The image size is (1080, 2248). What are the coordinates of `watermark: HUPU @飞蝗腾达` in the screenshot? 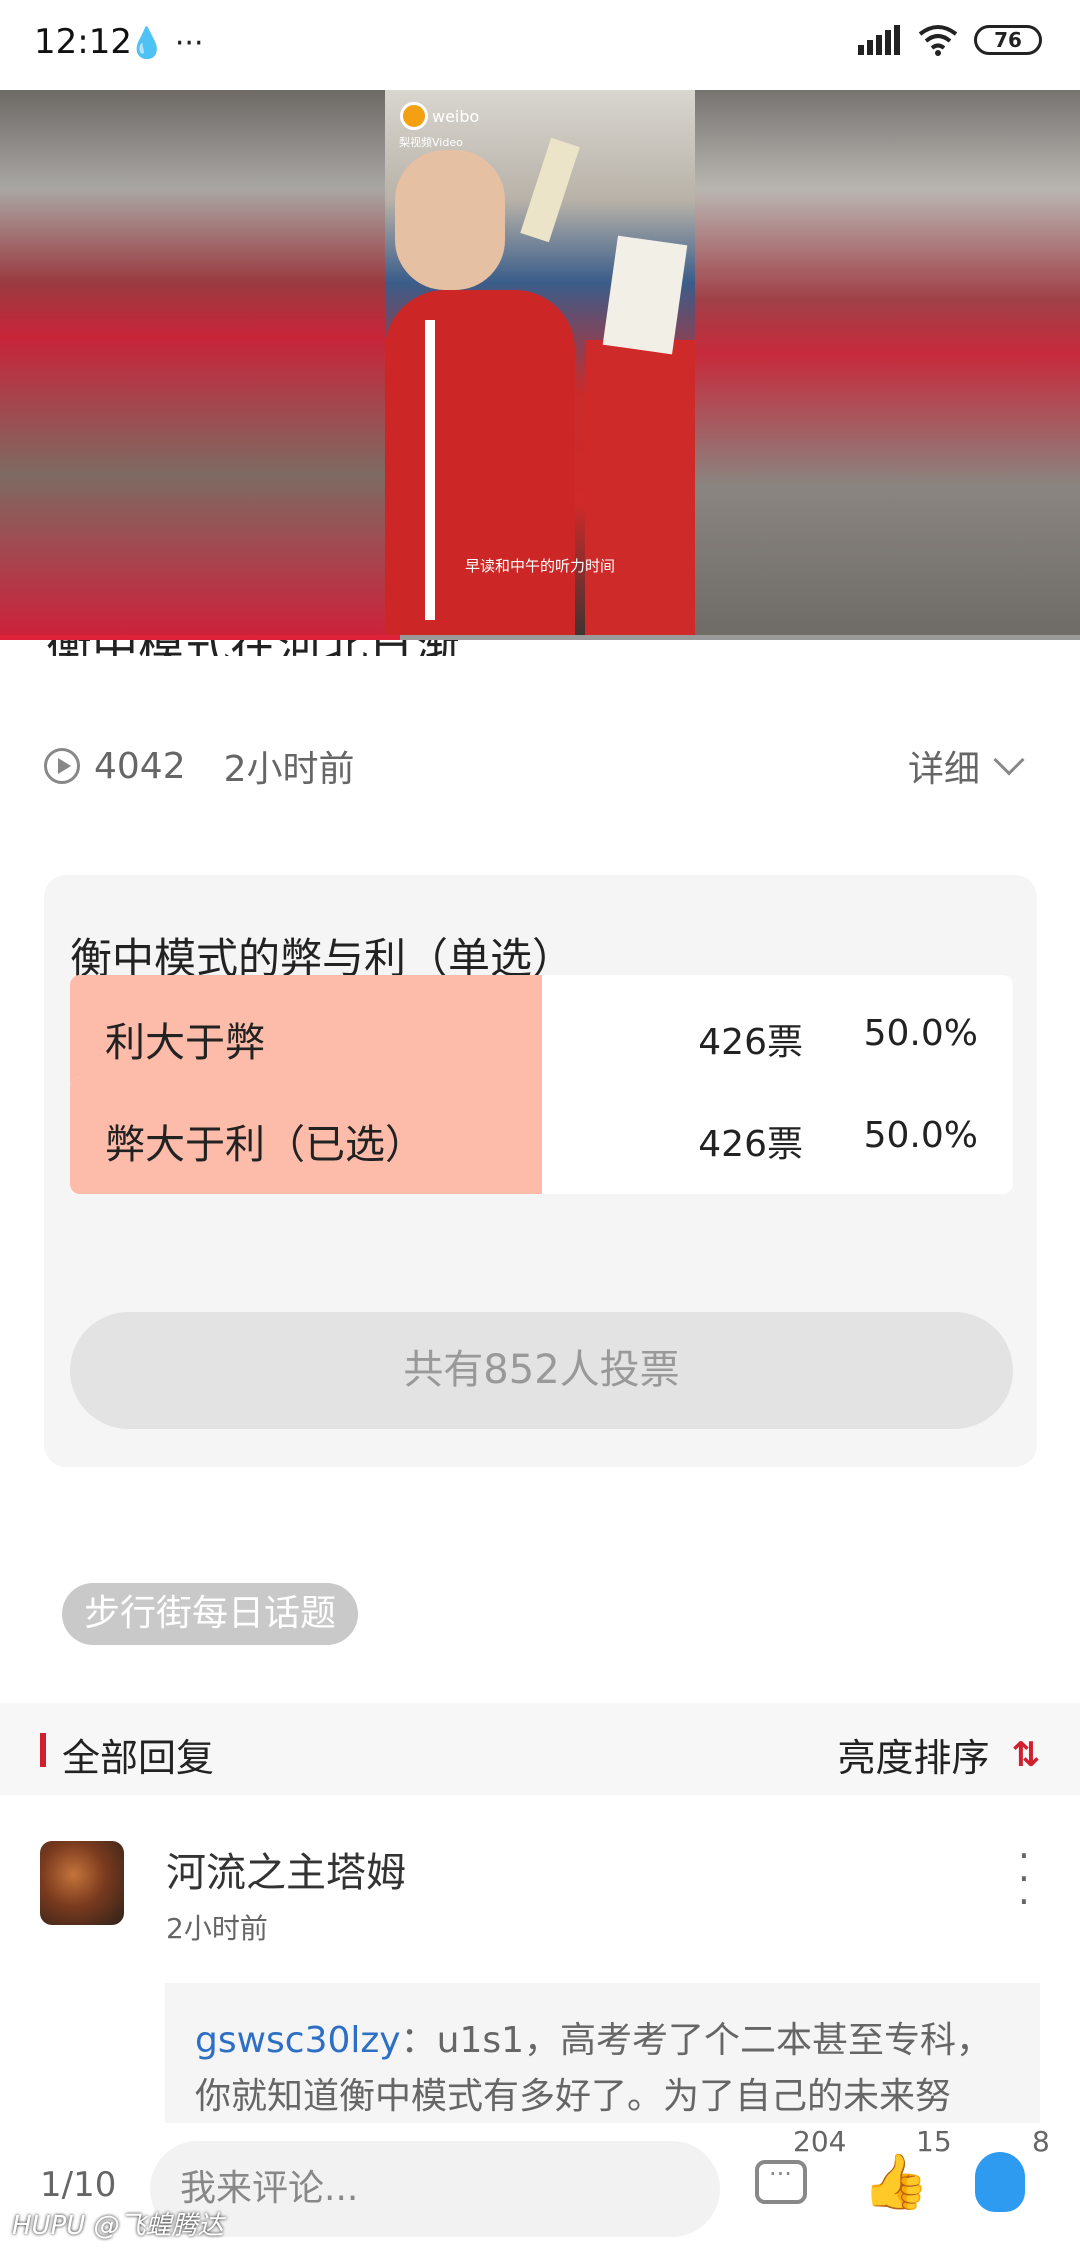 It's located at (118, 2226).